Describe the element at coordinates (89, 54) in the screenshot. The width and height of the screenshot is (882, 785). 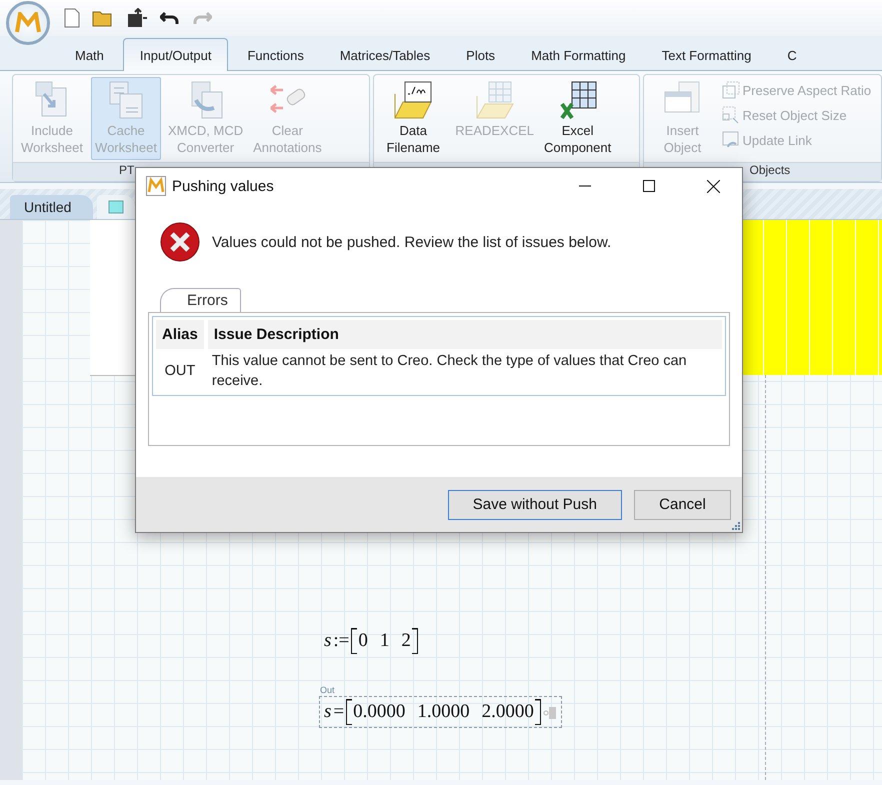
I see `ribbon-tab: Math` at that location.